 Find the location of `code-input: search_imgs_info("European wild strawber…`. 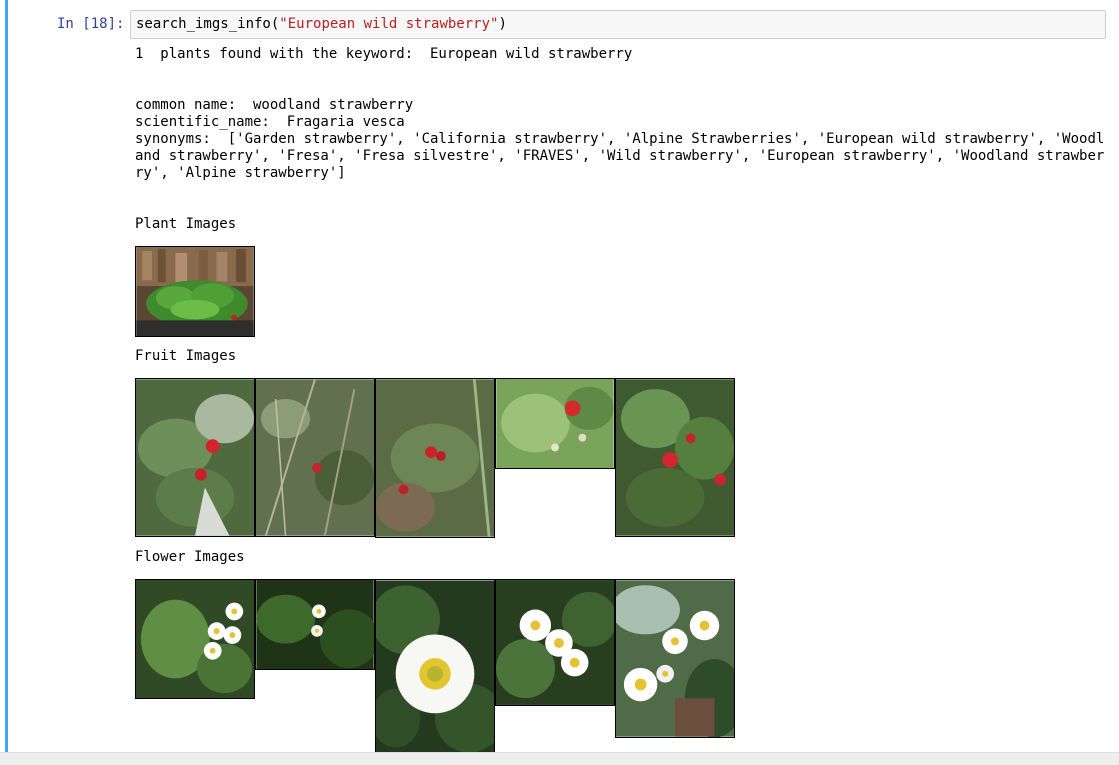

code-input: search_imgs_info("European wild strawber… is located at coordinates (618, 24).